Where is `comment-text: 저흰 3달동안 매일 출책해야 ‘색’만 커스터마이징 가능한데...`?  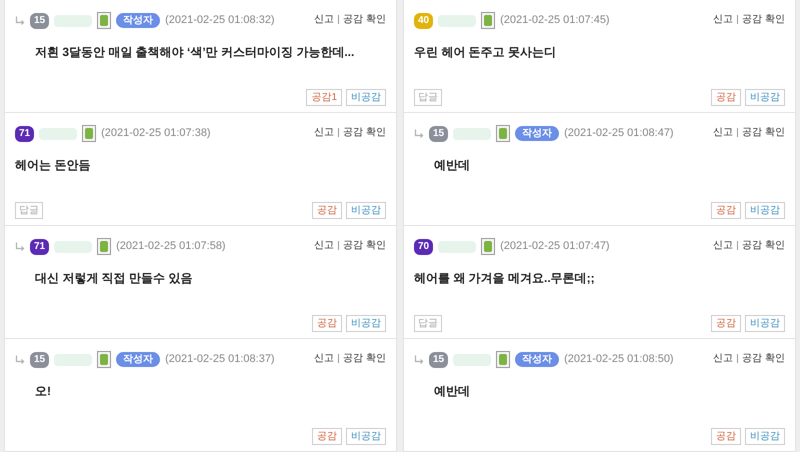
comment-text: 저흰 3달동안 매일 출책해야 ‘색’만 커스터마이징 가능한데... is located at coordinates (195, 52).